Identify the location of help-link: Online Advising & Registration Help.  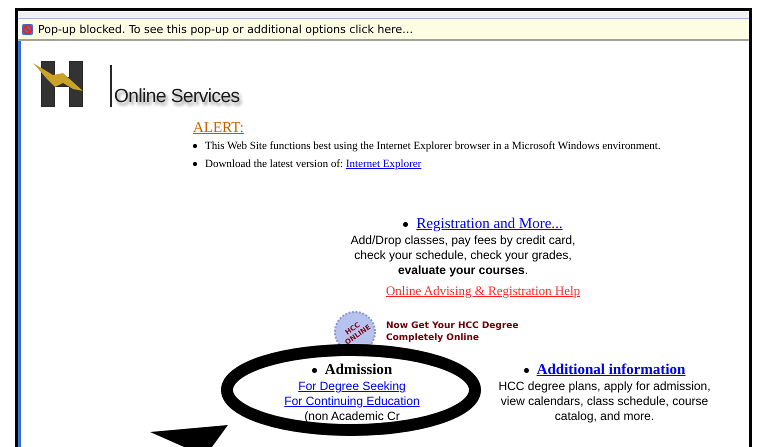
(483, 291).